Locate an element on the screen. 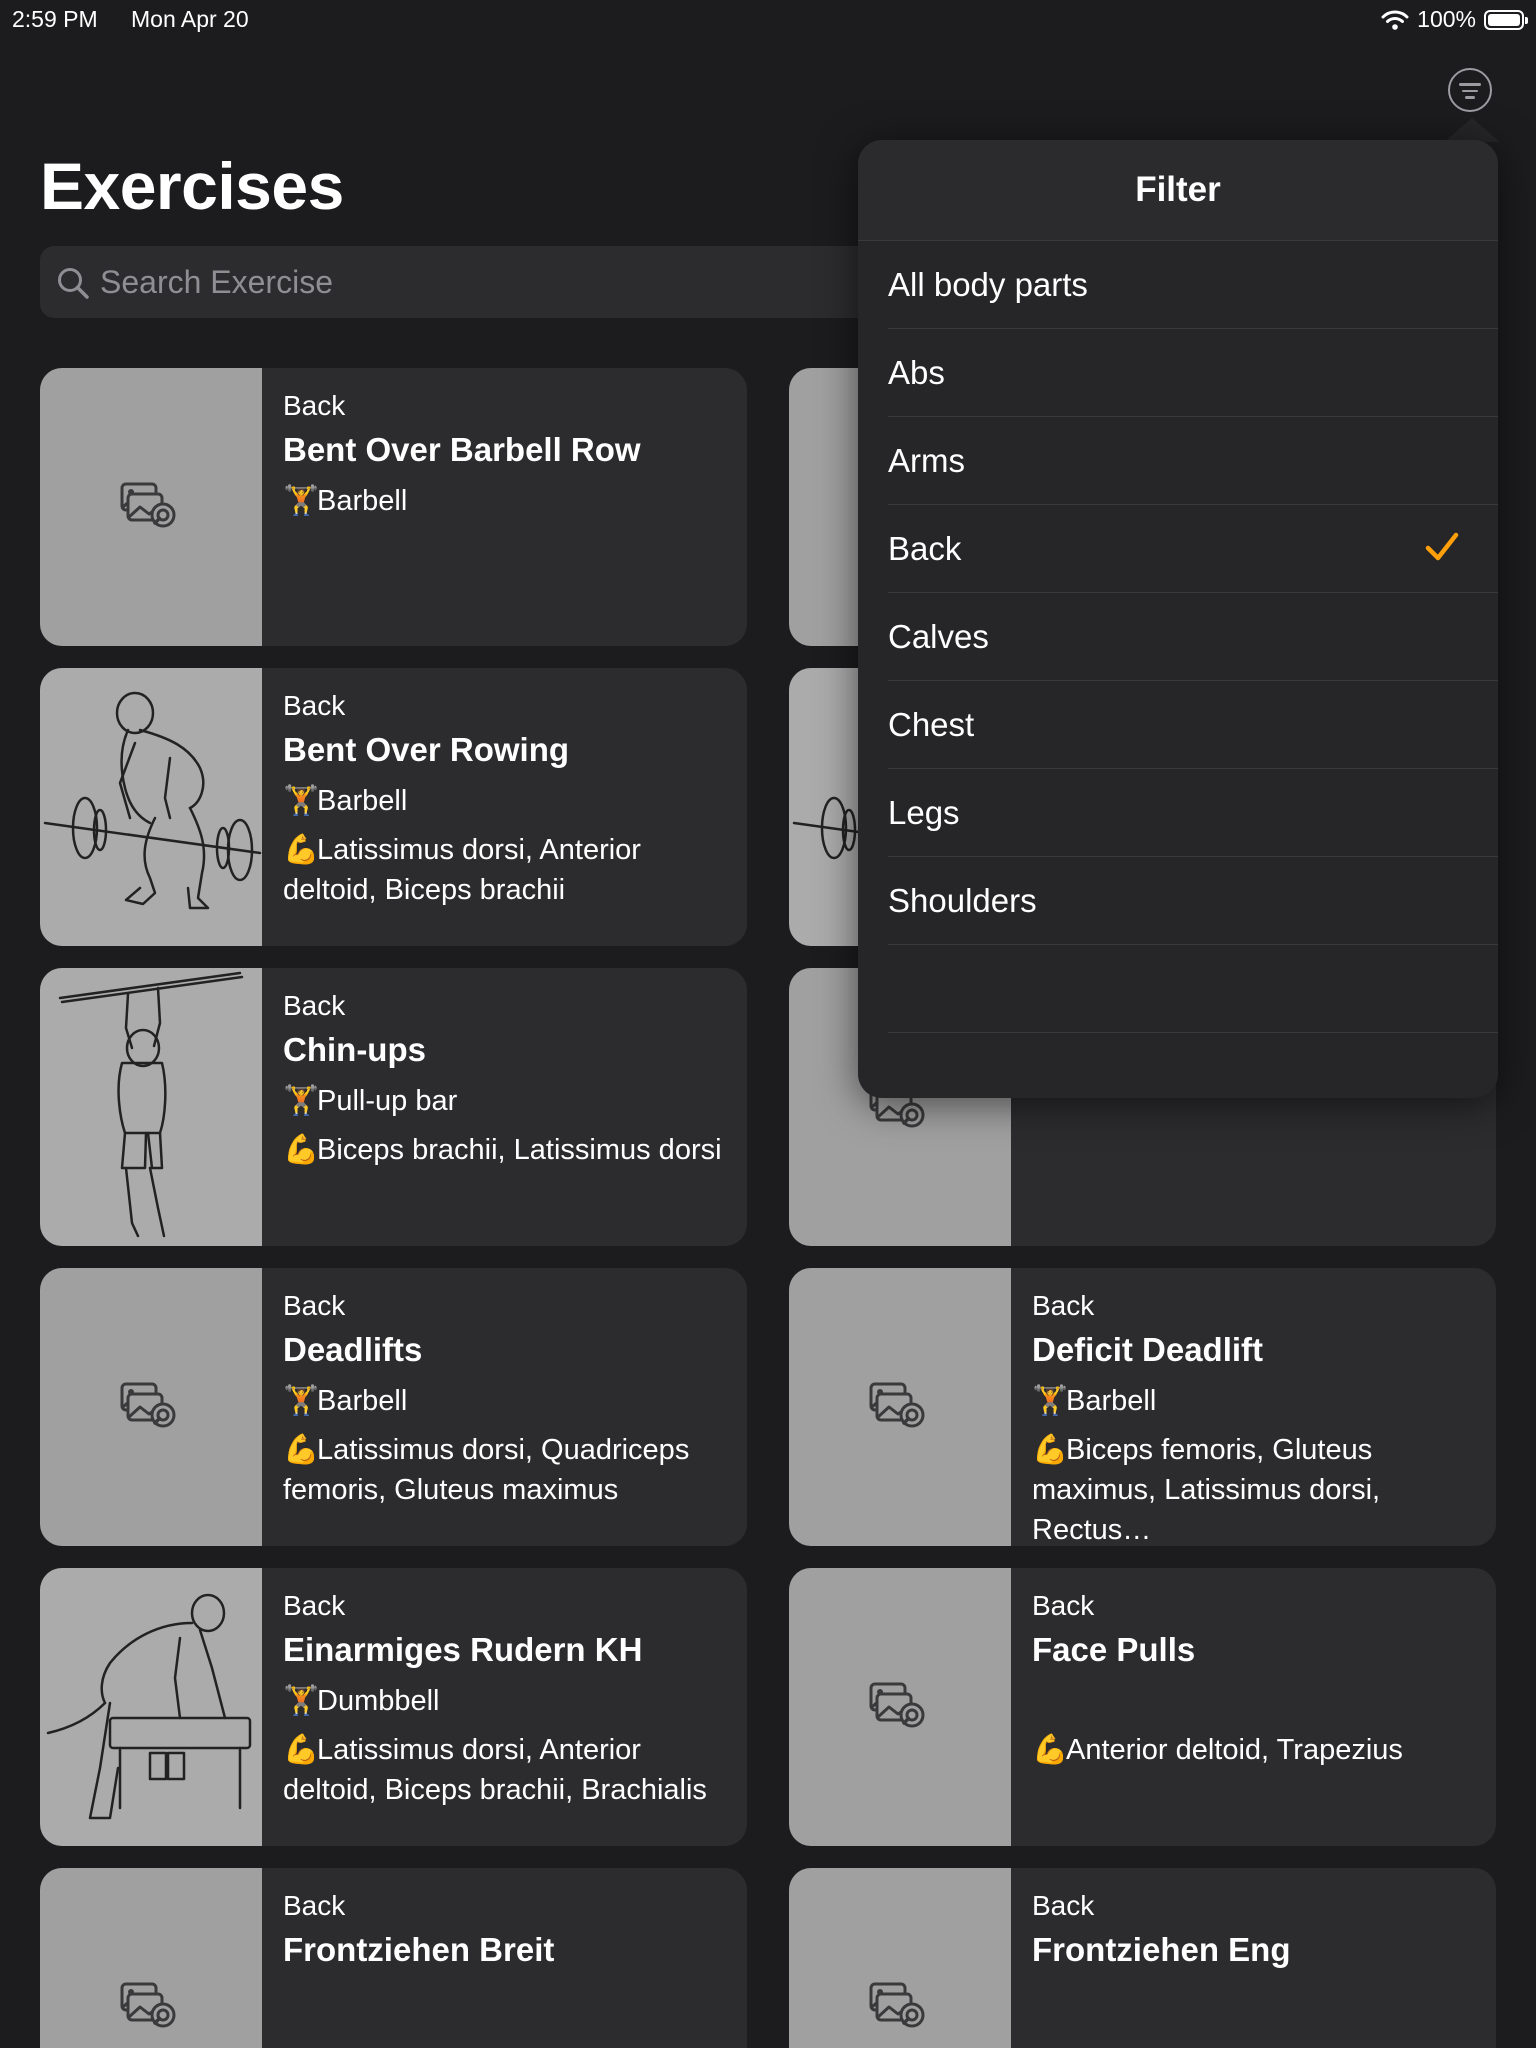 Image resolution: width=1536 pixels, height=2048 pixels. exercise-name: Deficit Deadlift is located at coordinates (1148, 1349).